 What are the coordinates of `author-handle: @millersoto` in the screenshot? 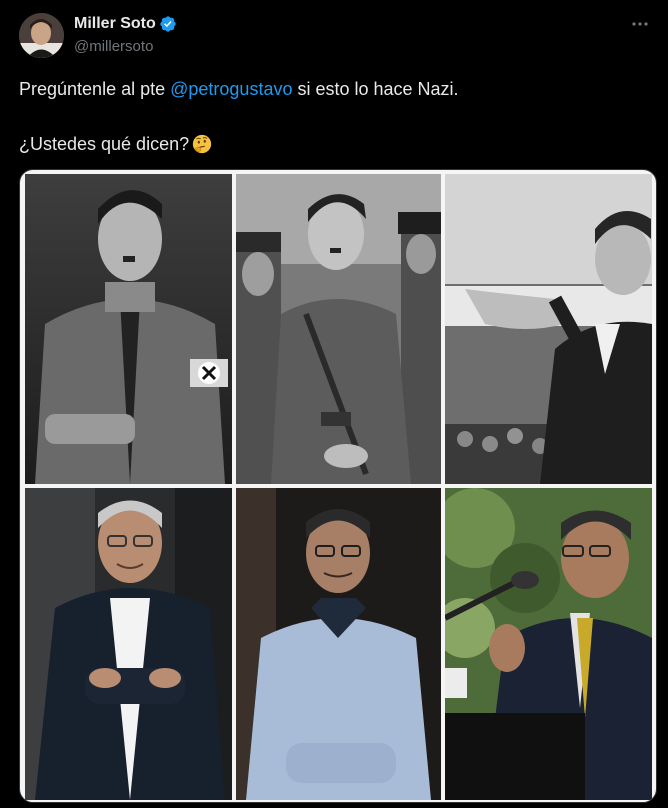 It's located at (113, 46).